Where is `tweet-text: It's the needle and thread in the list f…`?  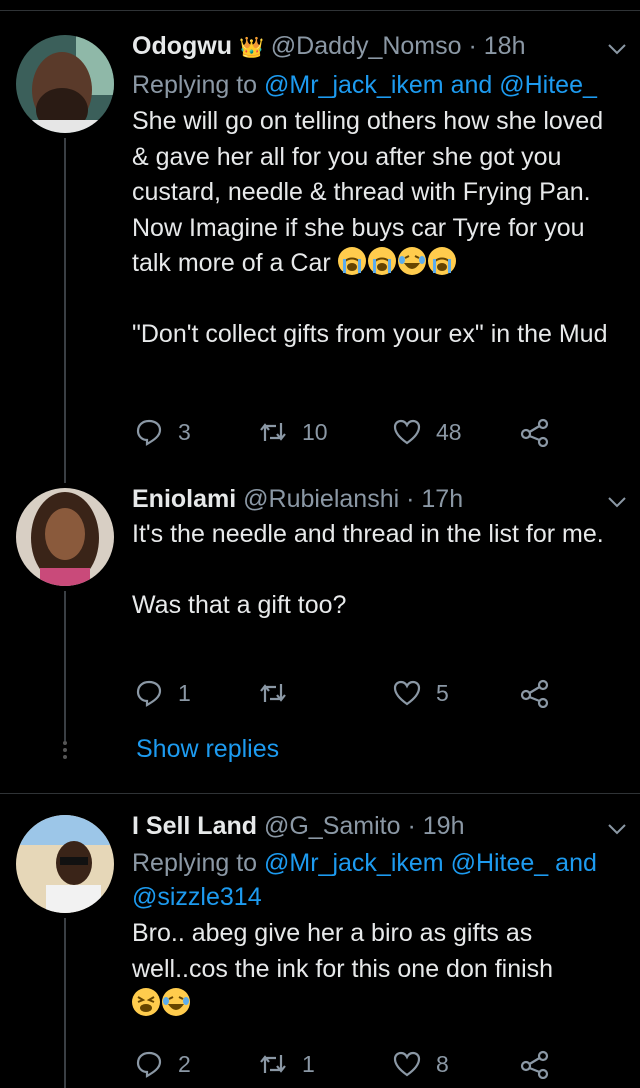
tweet-text: It's the needle and thread in the list f… is located at coordinates (377, 570).